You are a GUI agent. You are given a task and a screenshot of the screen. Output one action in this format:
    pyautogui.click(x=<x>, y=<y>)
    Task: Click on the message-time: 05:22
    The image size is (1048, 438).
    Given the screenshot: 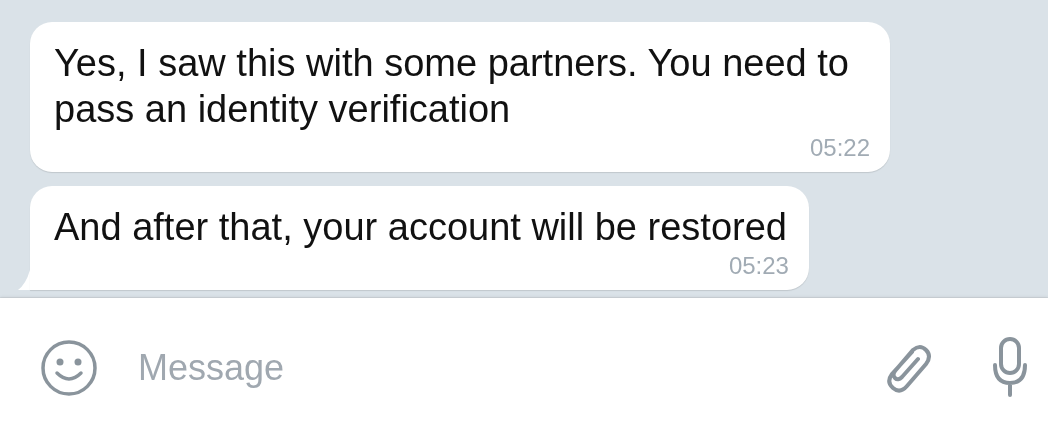 What is the action you would take?
    pyautogui.click(x=839, y=148)
    